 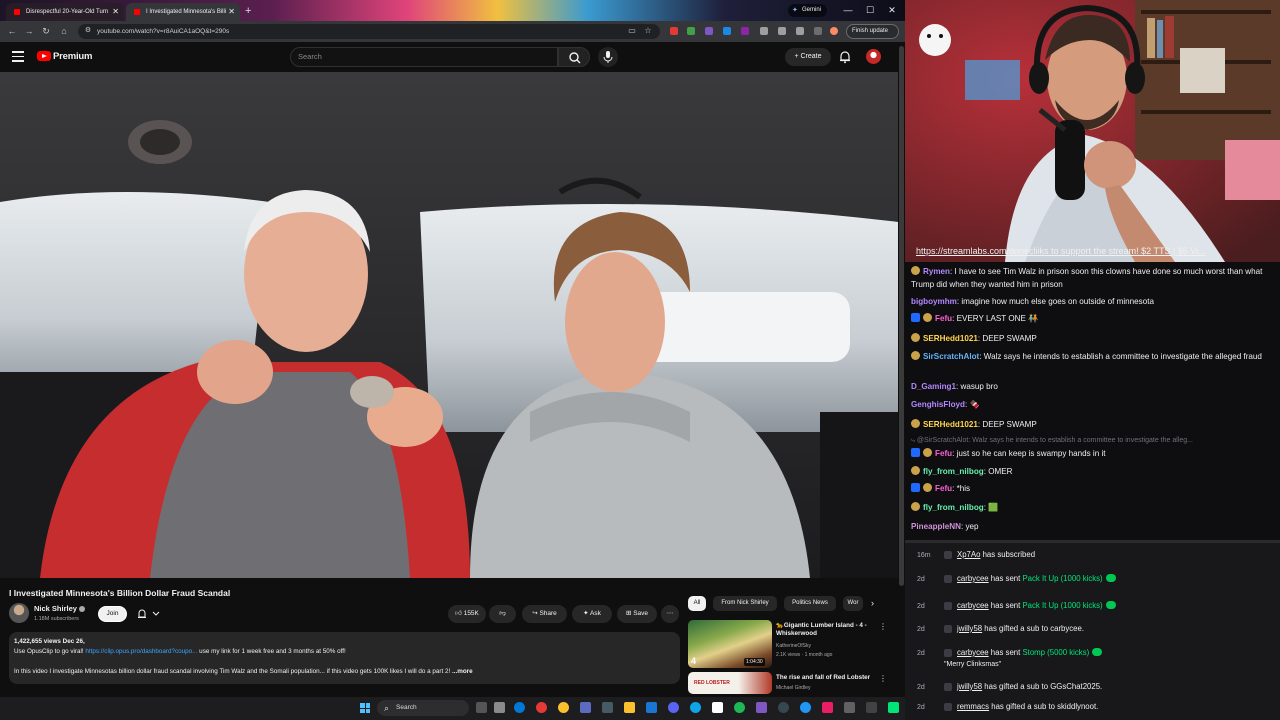 What do you see at coordinates (848, 10) in the screenshot?
I see `minimize-icon: —` at bounding box center [848, 10].